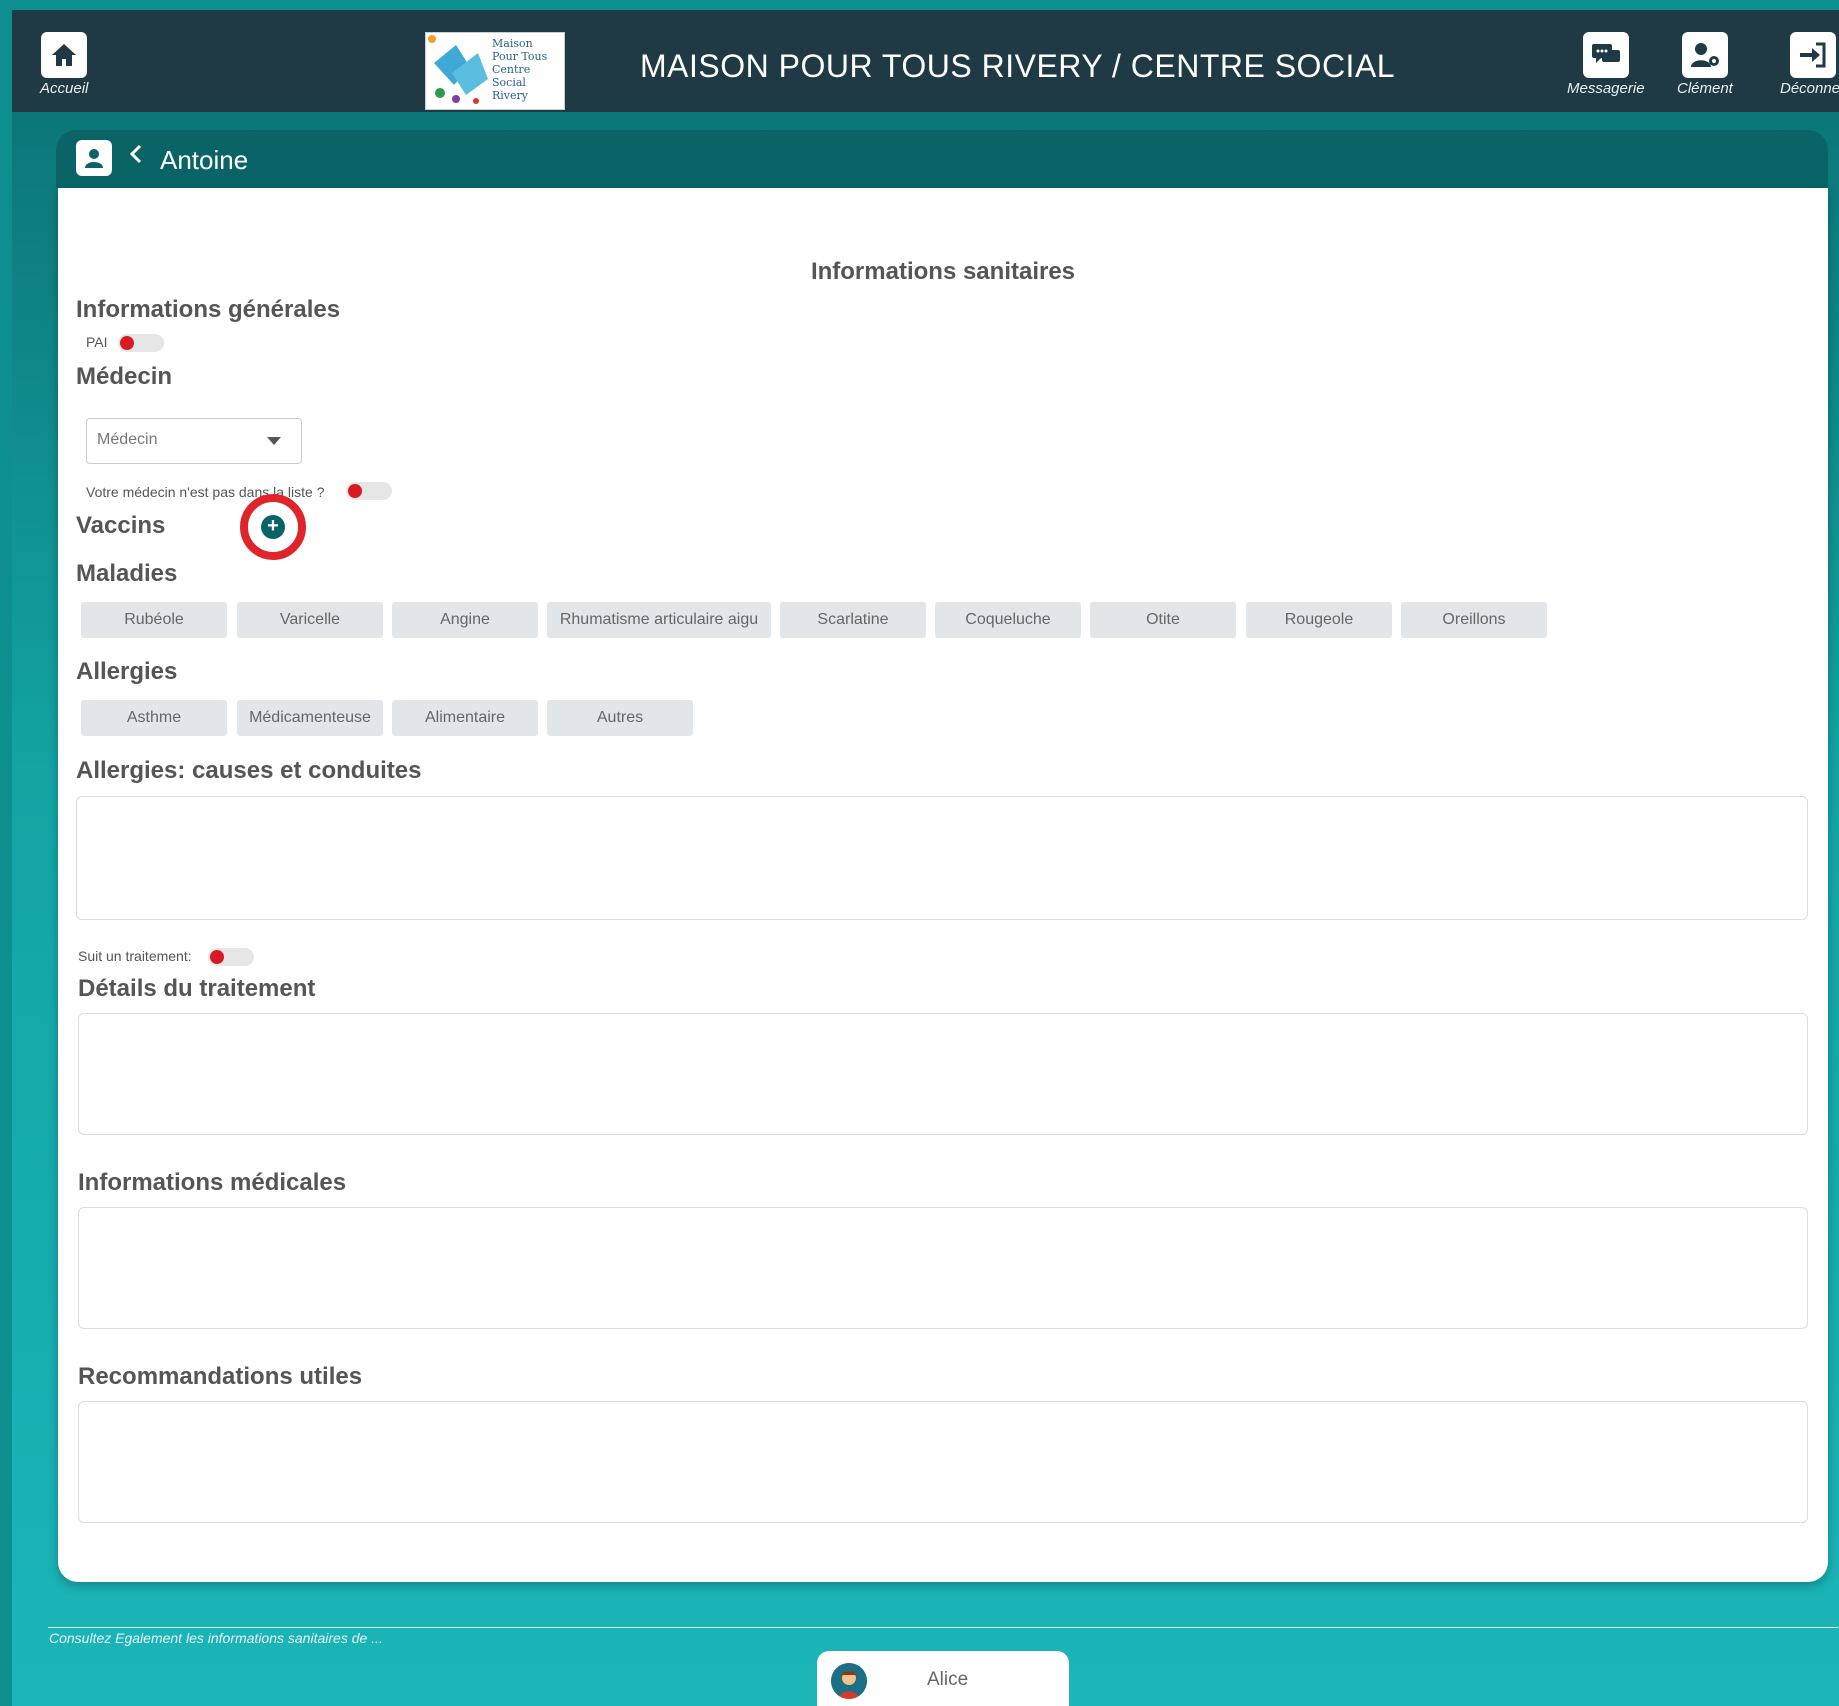  What do you see at coordinates (1606, 88) in the screenshot?
I see `messaging-label: Messagerie` at bounding box center [1606, 88].